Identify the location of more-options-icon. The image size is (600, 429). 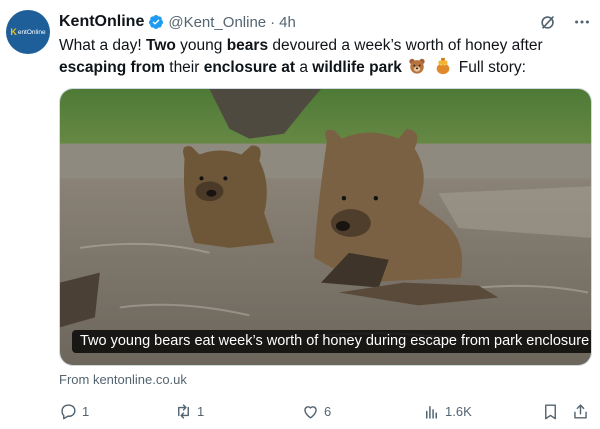
(582, 22).